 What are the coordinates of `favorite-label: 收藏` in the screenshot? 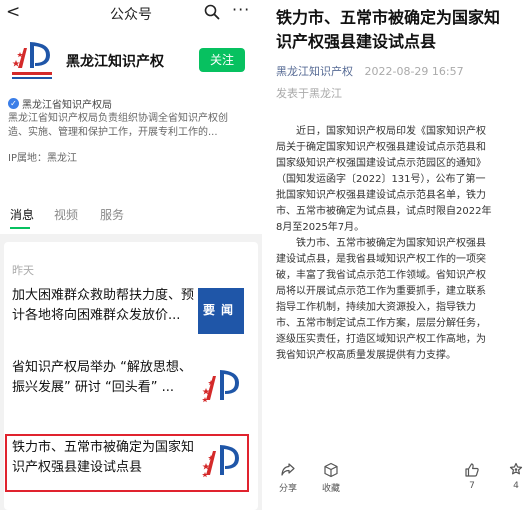 It's located at (330, 489).